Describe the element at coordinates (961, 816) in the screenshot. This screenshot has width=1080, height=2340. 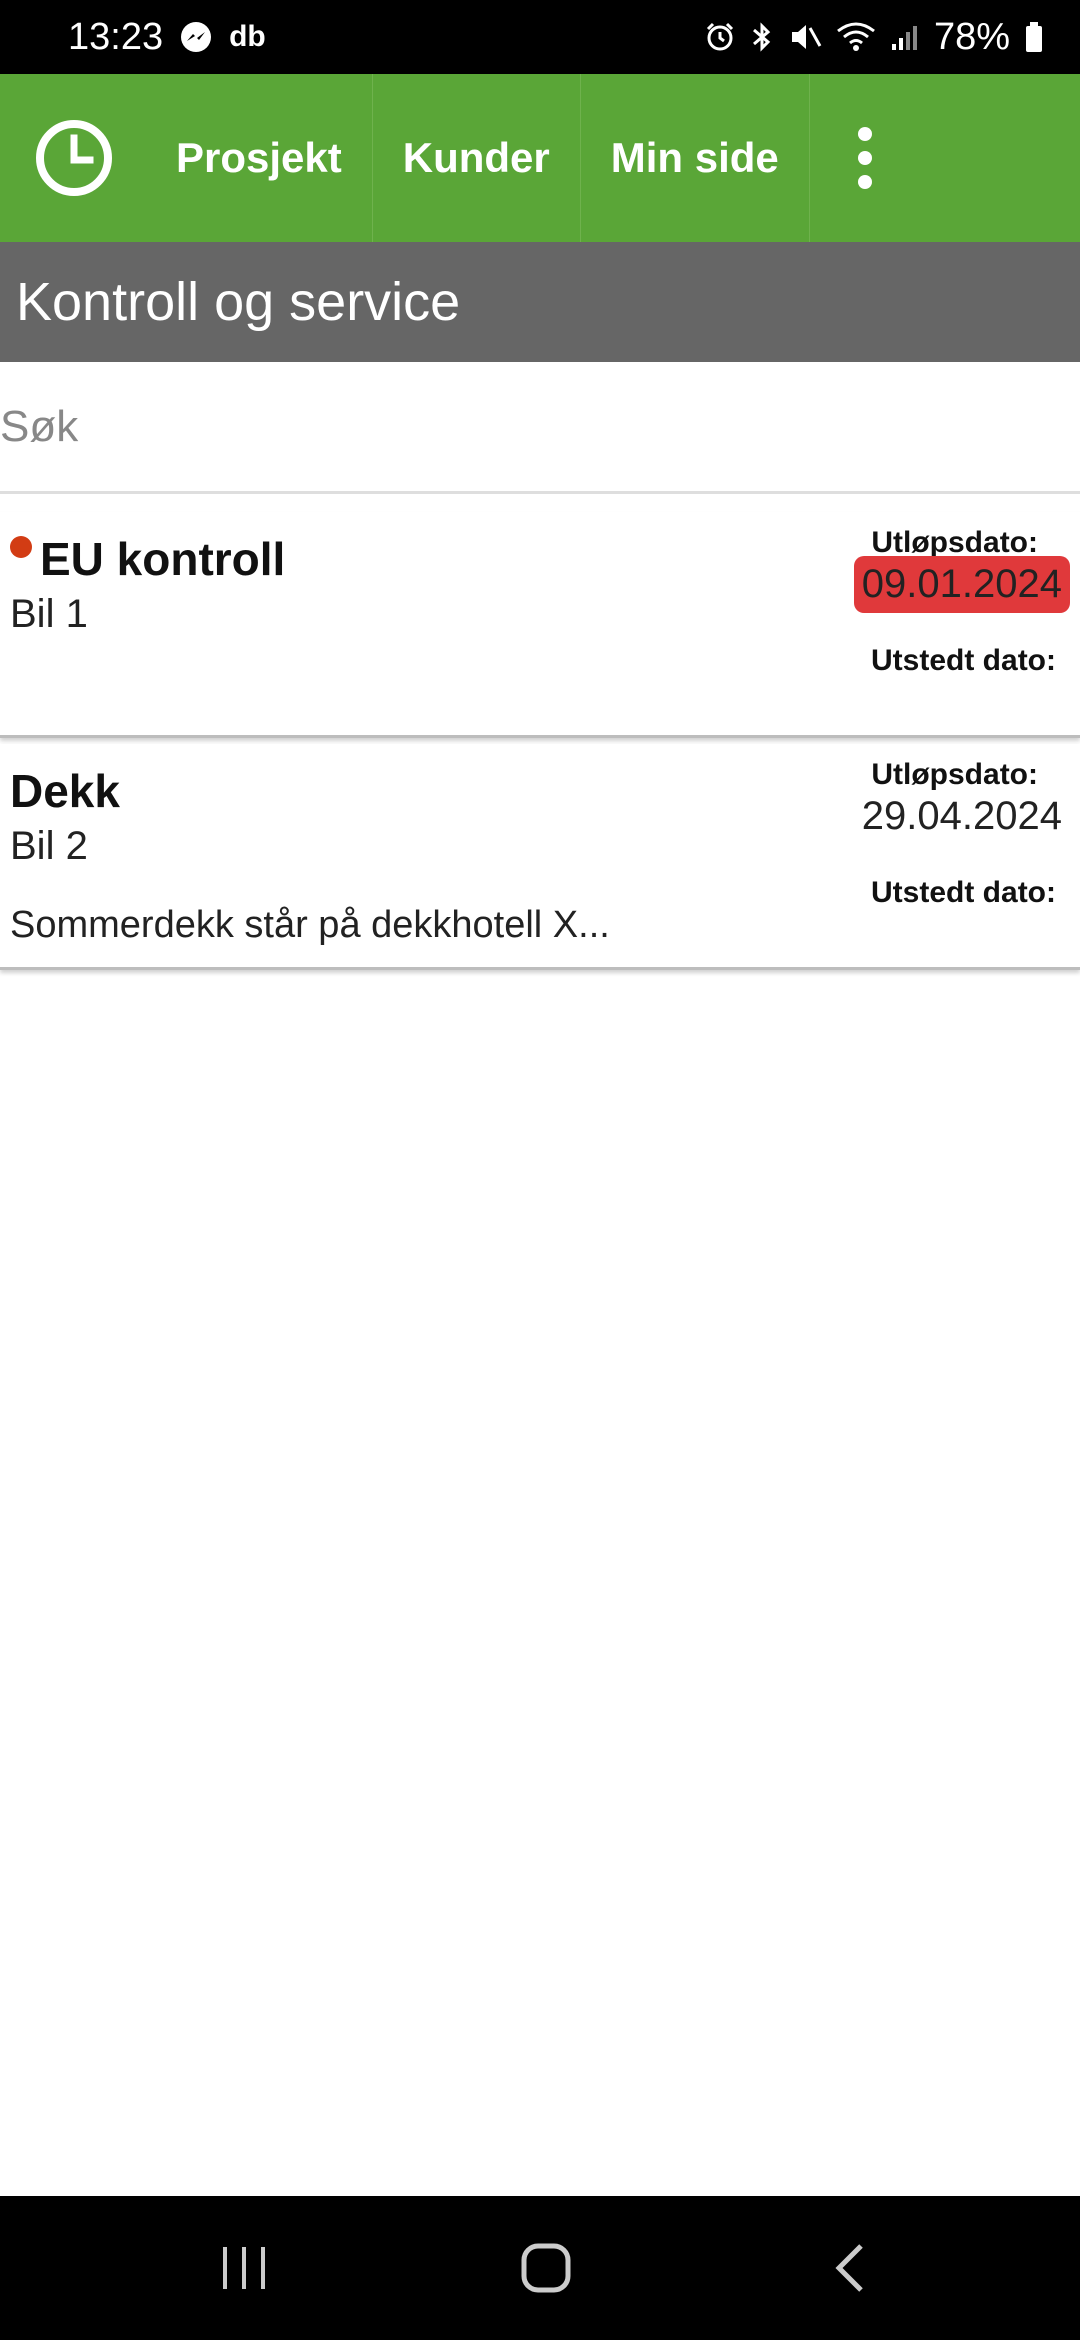
I see `expiry-date: 29.04.2024` at that location.